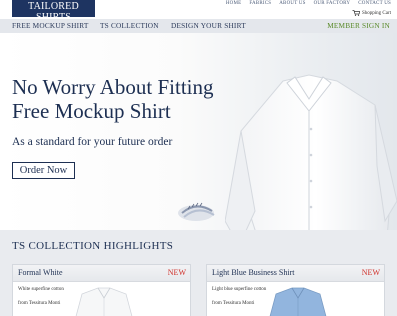 The image size is (397, 316). What do you see at coordinates (260, 3) in the screenshot?
I see `top-link-fabrics: FABRICS` at bounding box center [260, 3].